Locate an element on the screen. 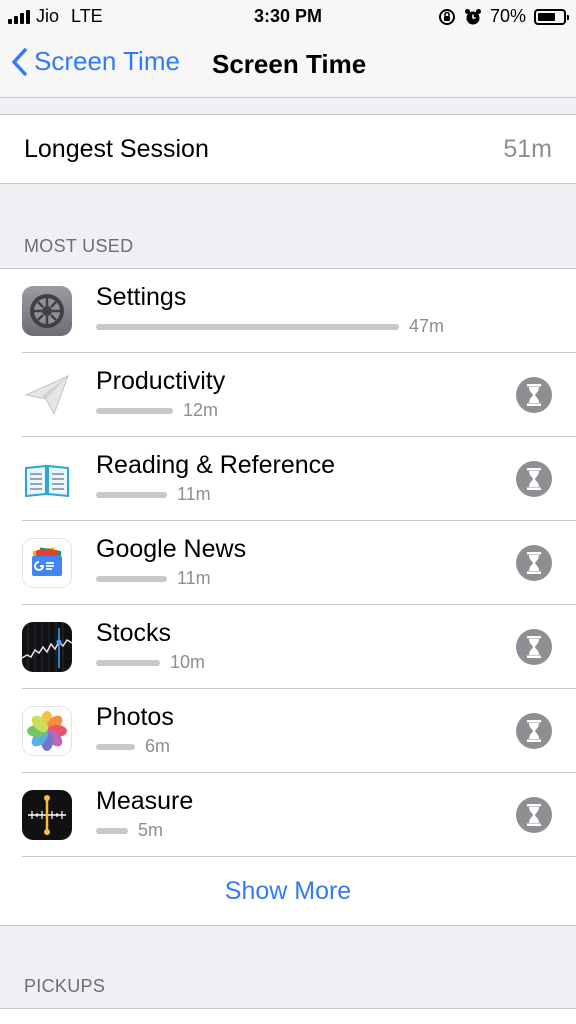 Image resolution: width=576 pixels, height=1024 pixels. stocks-icon is located at coordinates (47, 647).